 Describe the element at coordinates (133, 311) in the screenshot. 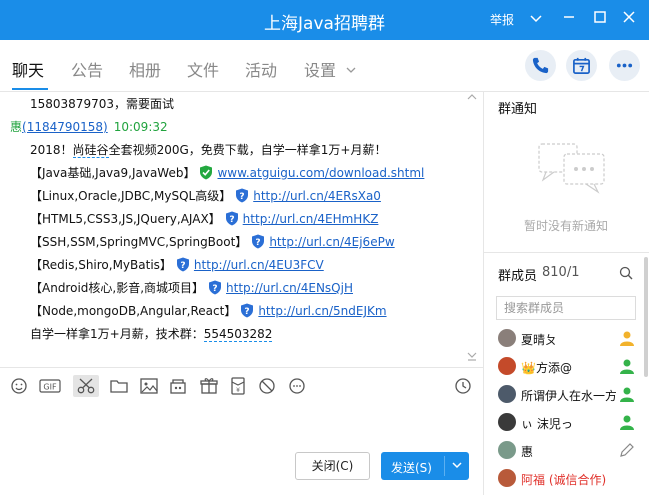

I see `course-title: 【Node,mongoDB,Angular,React】` at that location.